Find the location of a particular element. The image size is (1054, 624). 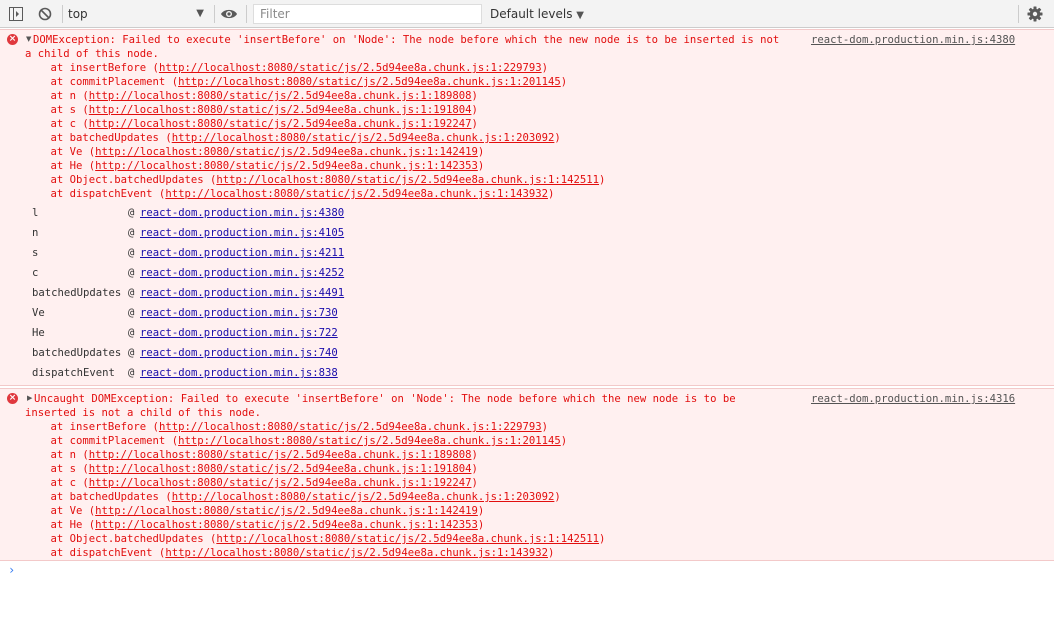

eye-icon is located at coordinates (229, 14).